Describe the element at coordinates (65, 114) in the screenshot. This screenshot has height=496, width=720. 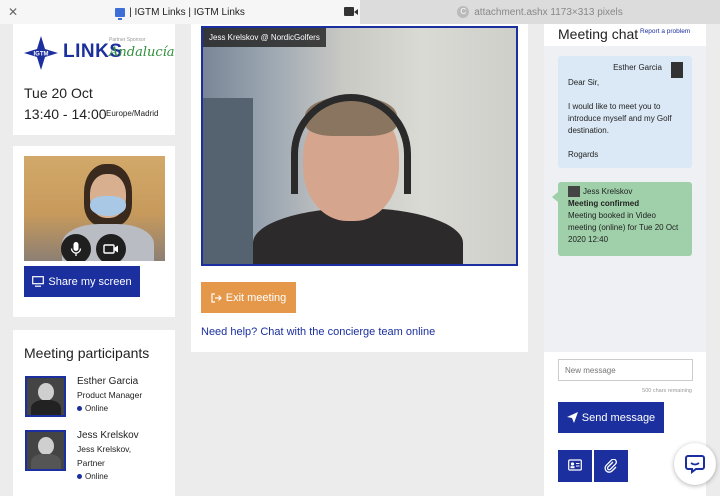
I see `meeting-time: 13:40 - 14:00` at that location.